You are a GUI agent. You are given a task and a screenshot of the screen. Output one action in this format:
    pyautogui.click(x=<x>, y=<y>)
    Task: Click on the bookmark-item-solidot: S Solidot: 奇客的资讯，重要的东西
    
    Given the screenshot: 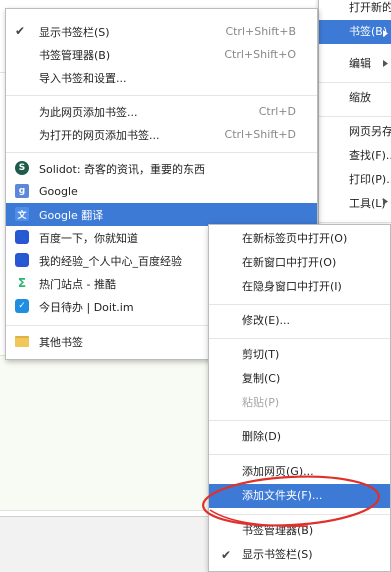 What is the action you would take?
    pyautogui.click(x=161, y=168)
    